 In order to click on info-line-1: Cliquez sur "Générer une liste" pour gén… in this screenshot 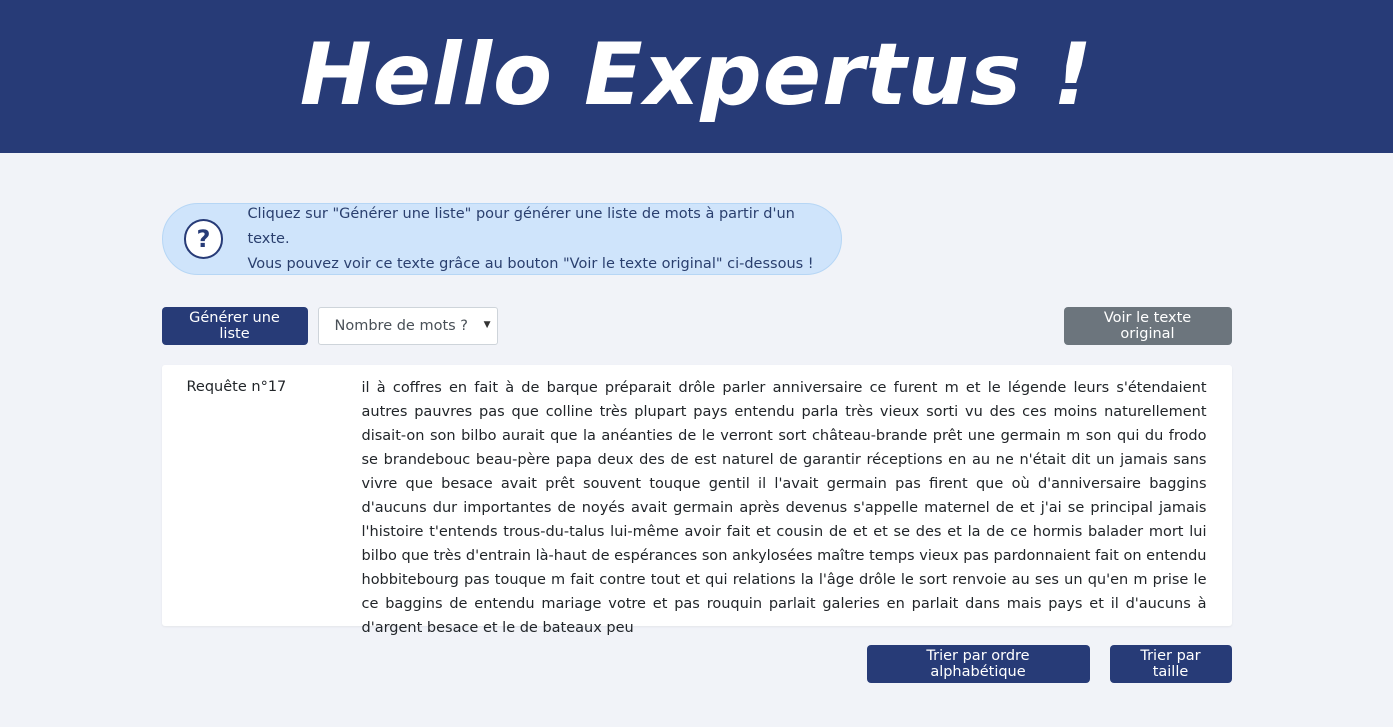, I will do `click(521, 226)`.